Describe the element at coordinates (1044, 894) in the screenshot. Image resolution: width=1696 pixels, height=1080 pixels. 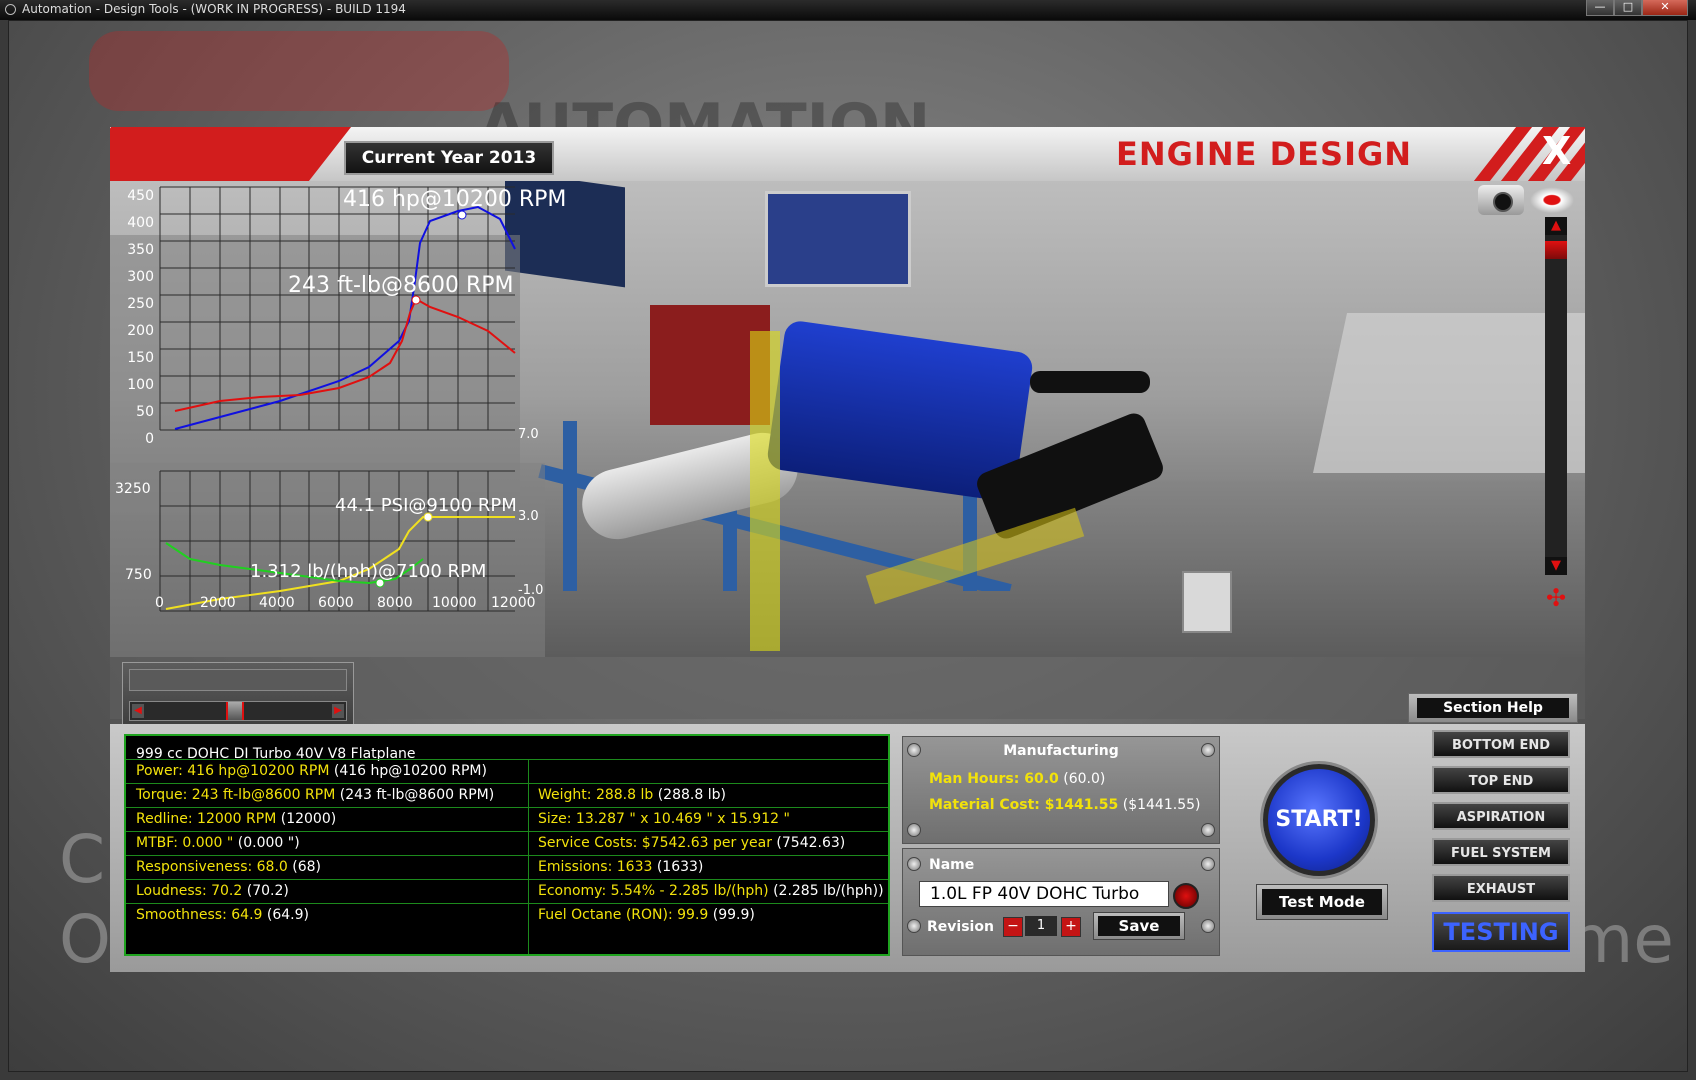
I see `engine-name-input` at that location.